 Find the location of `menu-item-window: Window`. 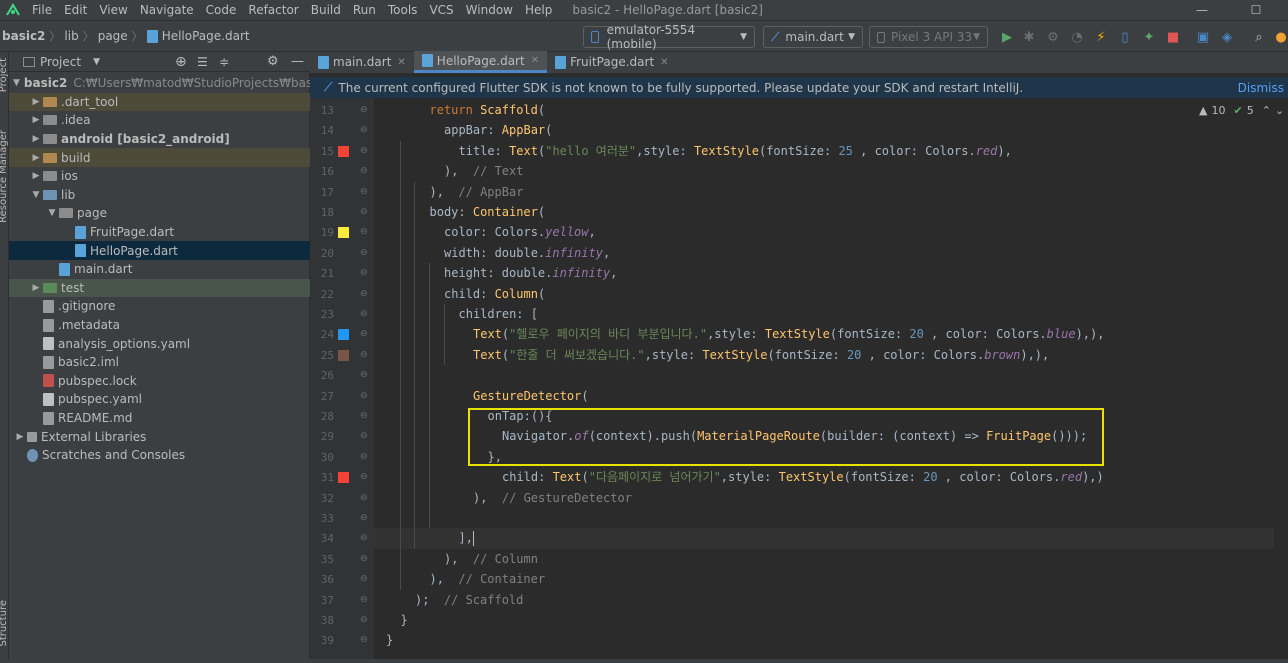

menu-item-window: Window is located at coordinates (489, 10).